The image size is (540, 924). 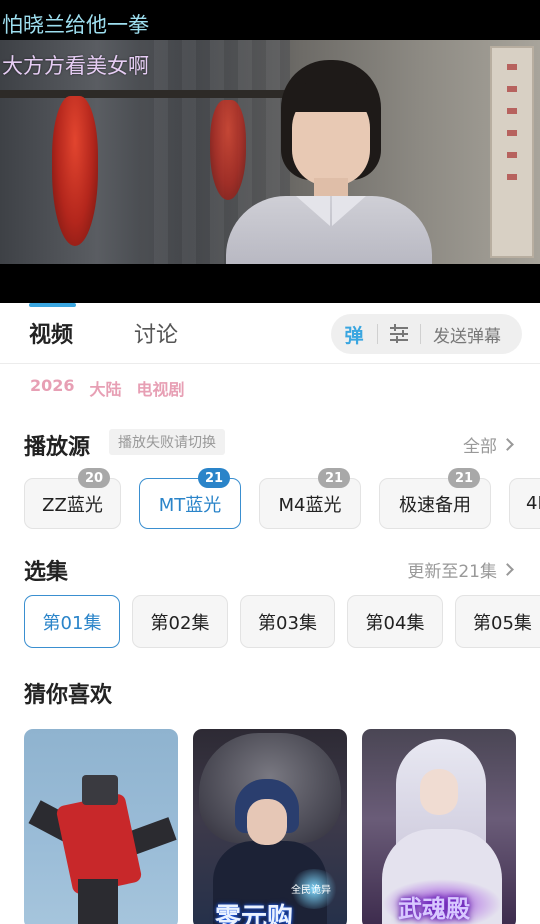 I want to click on video-meta: 2026 大陆 电视剧, so click(x=107, y=388).